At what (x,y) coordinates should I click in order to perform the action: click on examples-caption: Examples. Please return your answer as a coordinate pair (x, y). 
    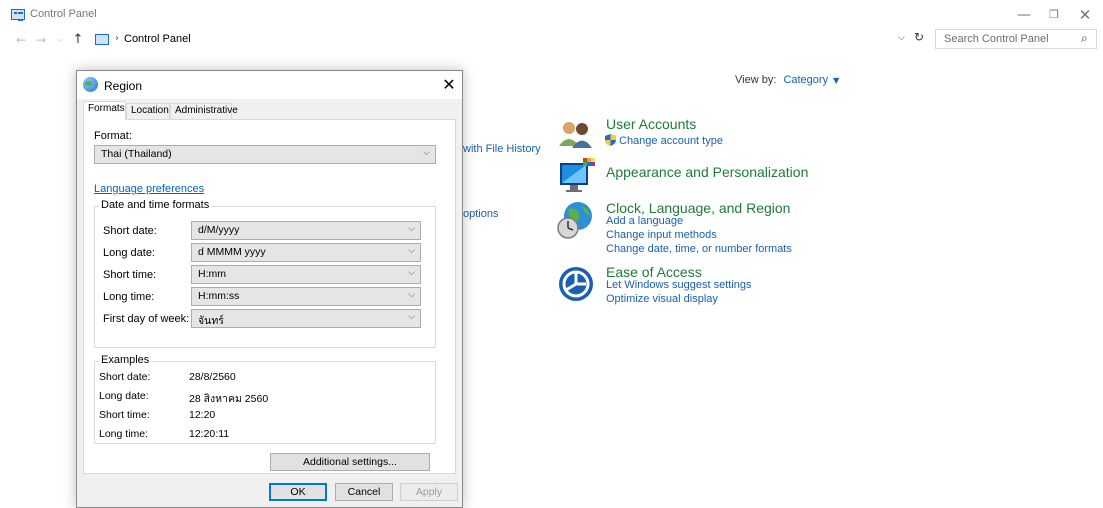
    Looking at the image, I should click on (125, 360).